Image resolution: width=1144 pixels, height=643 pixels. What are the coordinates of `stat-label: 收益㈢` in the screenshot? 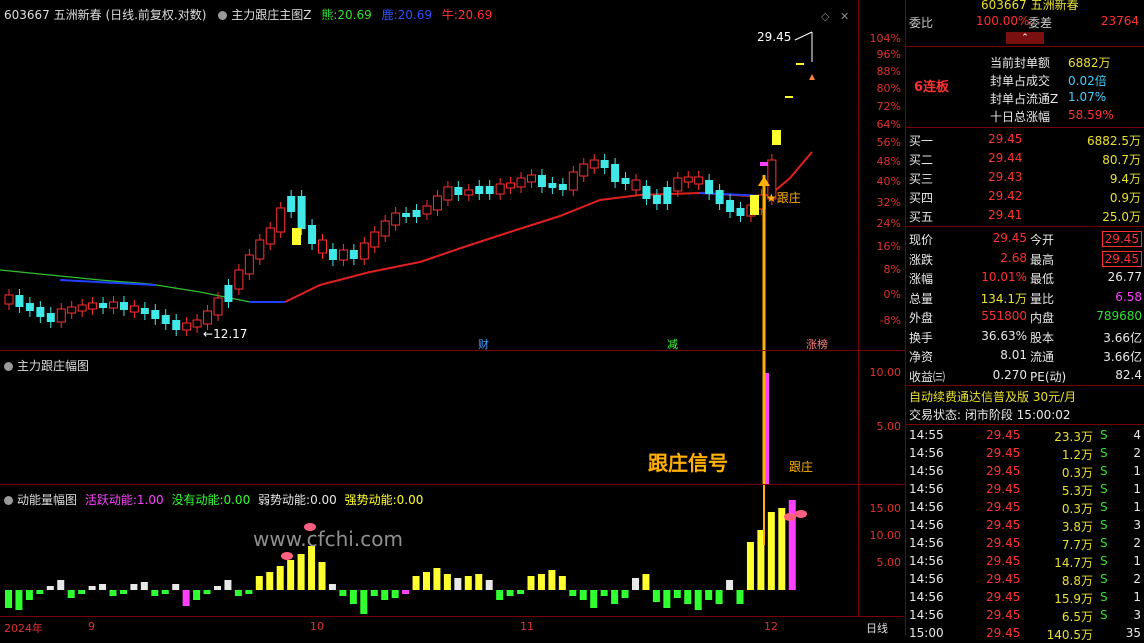 It's located at (927, 376).